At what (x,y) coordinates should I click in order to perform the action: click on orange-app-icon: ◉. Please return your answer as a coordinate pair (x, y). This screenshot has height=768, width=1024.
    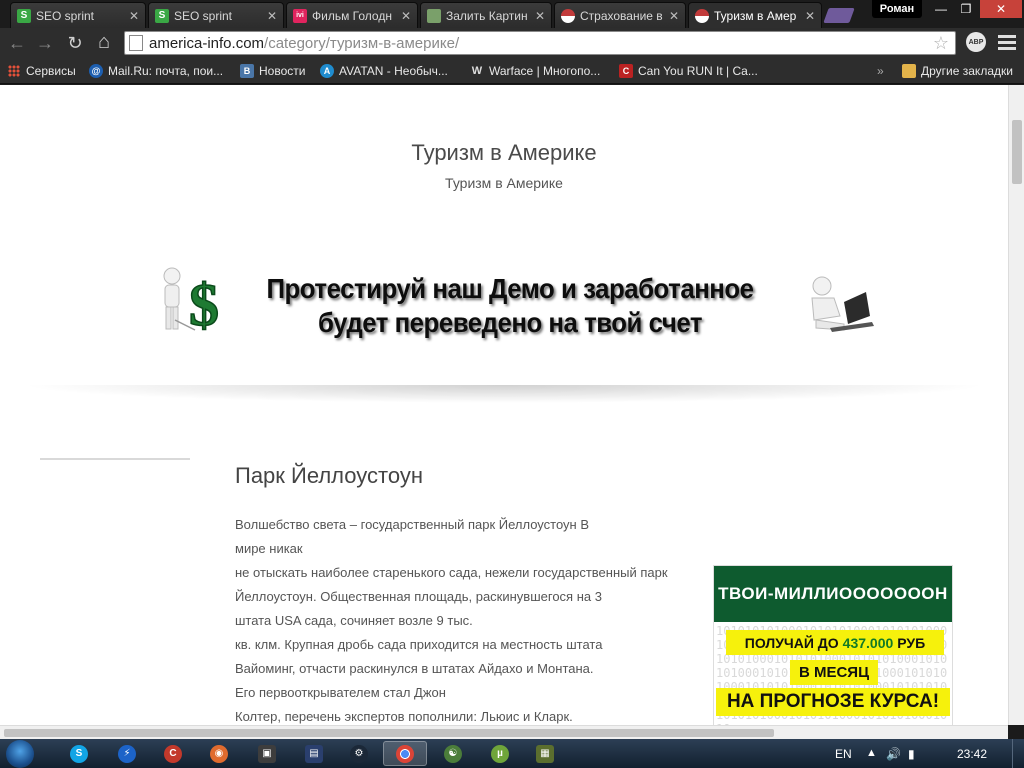
    Looking at the image, I should click on (219, 753).